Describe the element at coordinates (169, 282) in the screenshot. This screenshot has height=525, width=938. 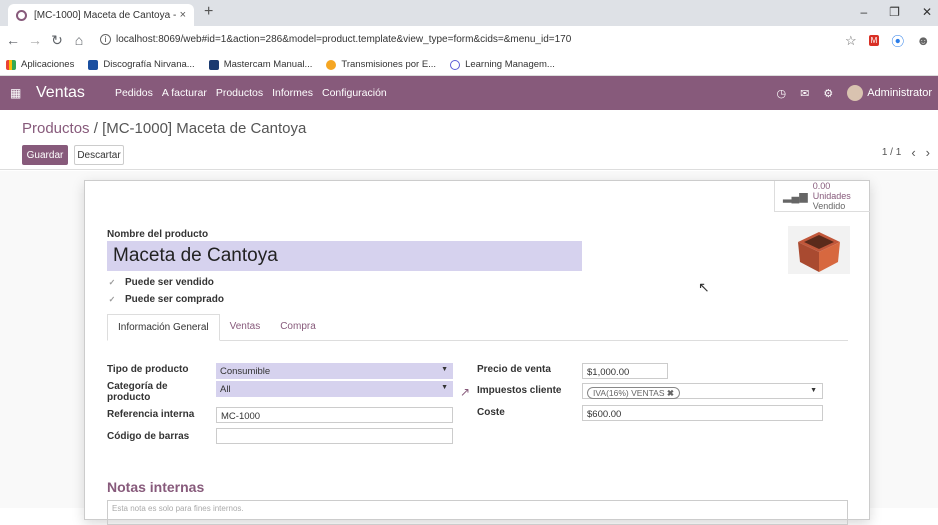
I see `checkbox-label: Puede ser vendido` at that location.